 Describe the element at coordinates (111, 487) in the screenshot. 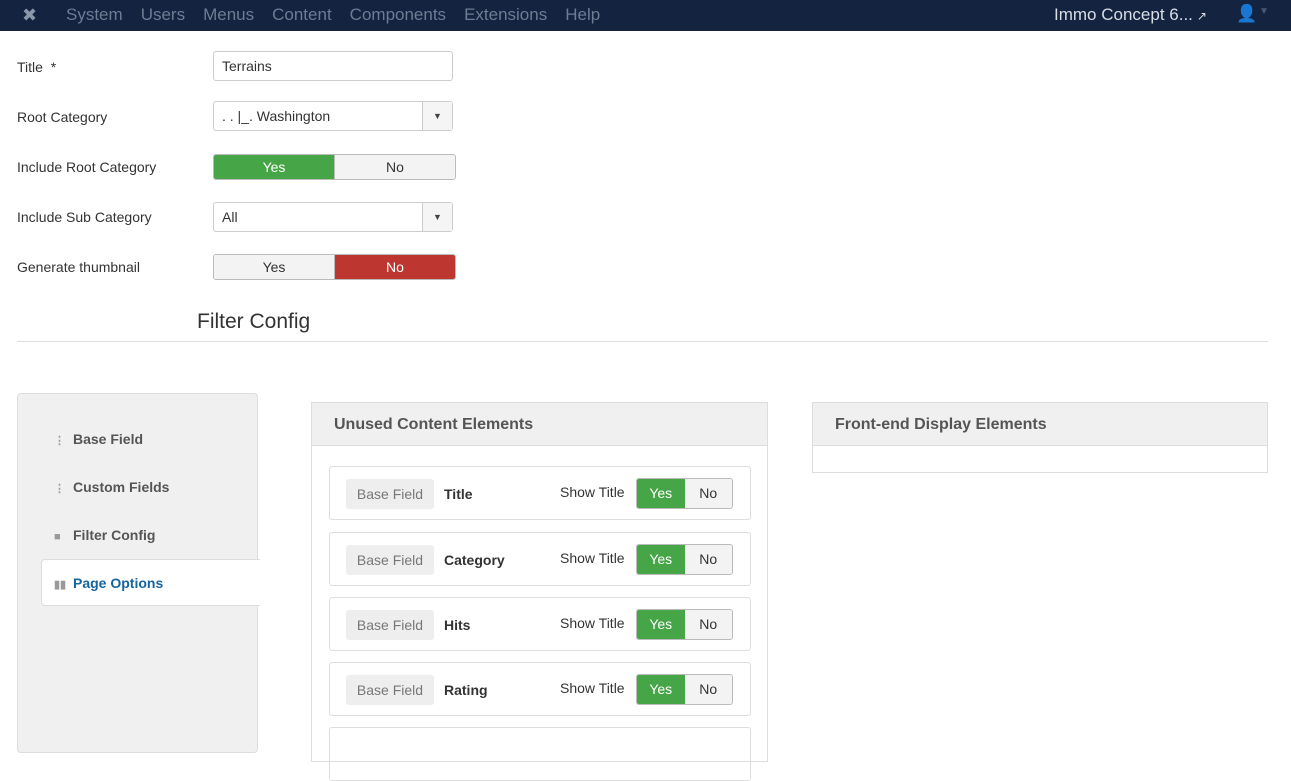

I see `tab-custom-fields: ⋮ Custom Fields` at that location.